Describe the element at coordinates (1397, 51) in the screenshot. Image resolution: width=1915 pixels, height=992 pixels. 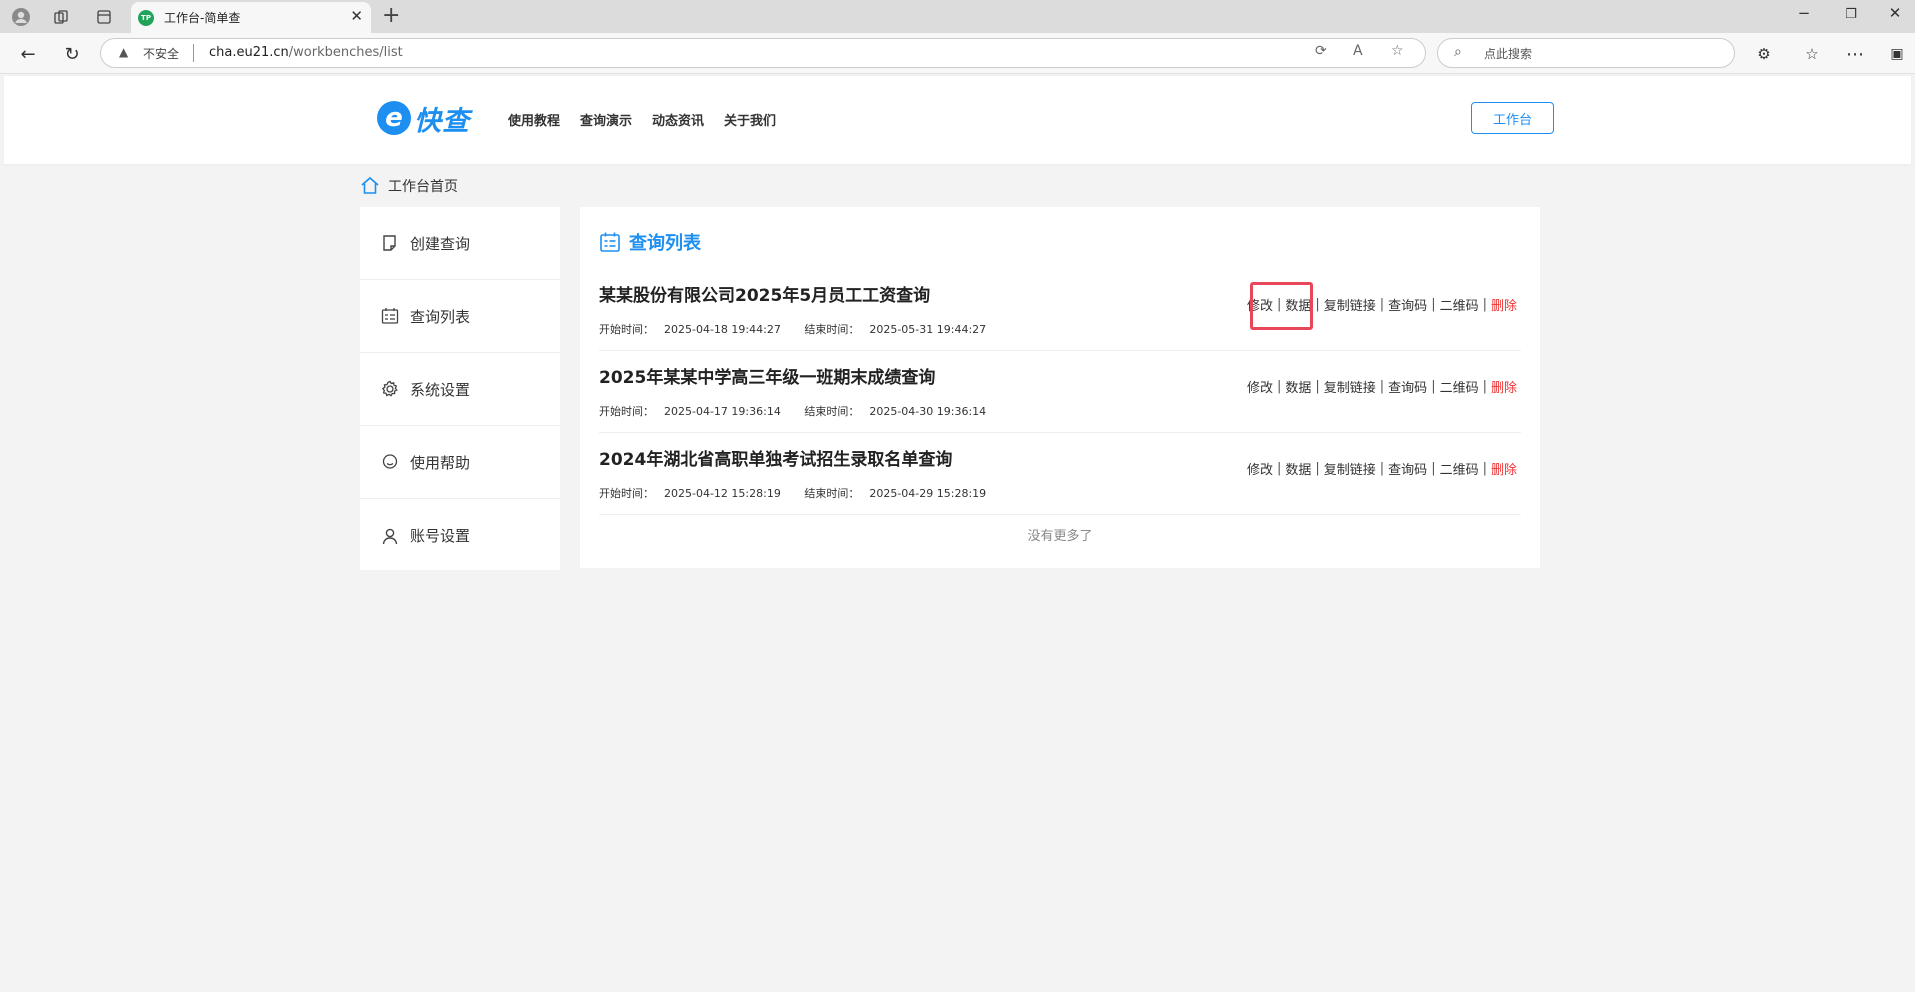
I see `favorite-star-icon: ☆` at that location.